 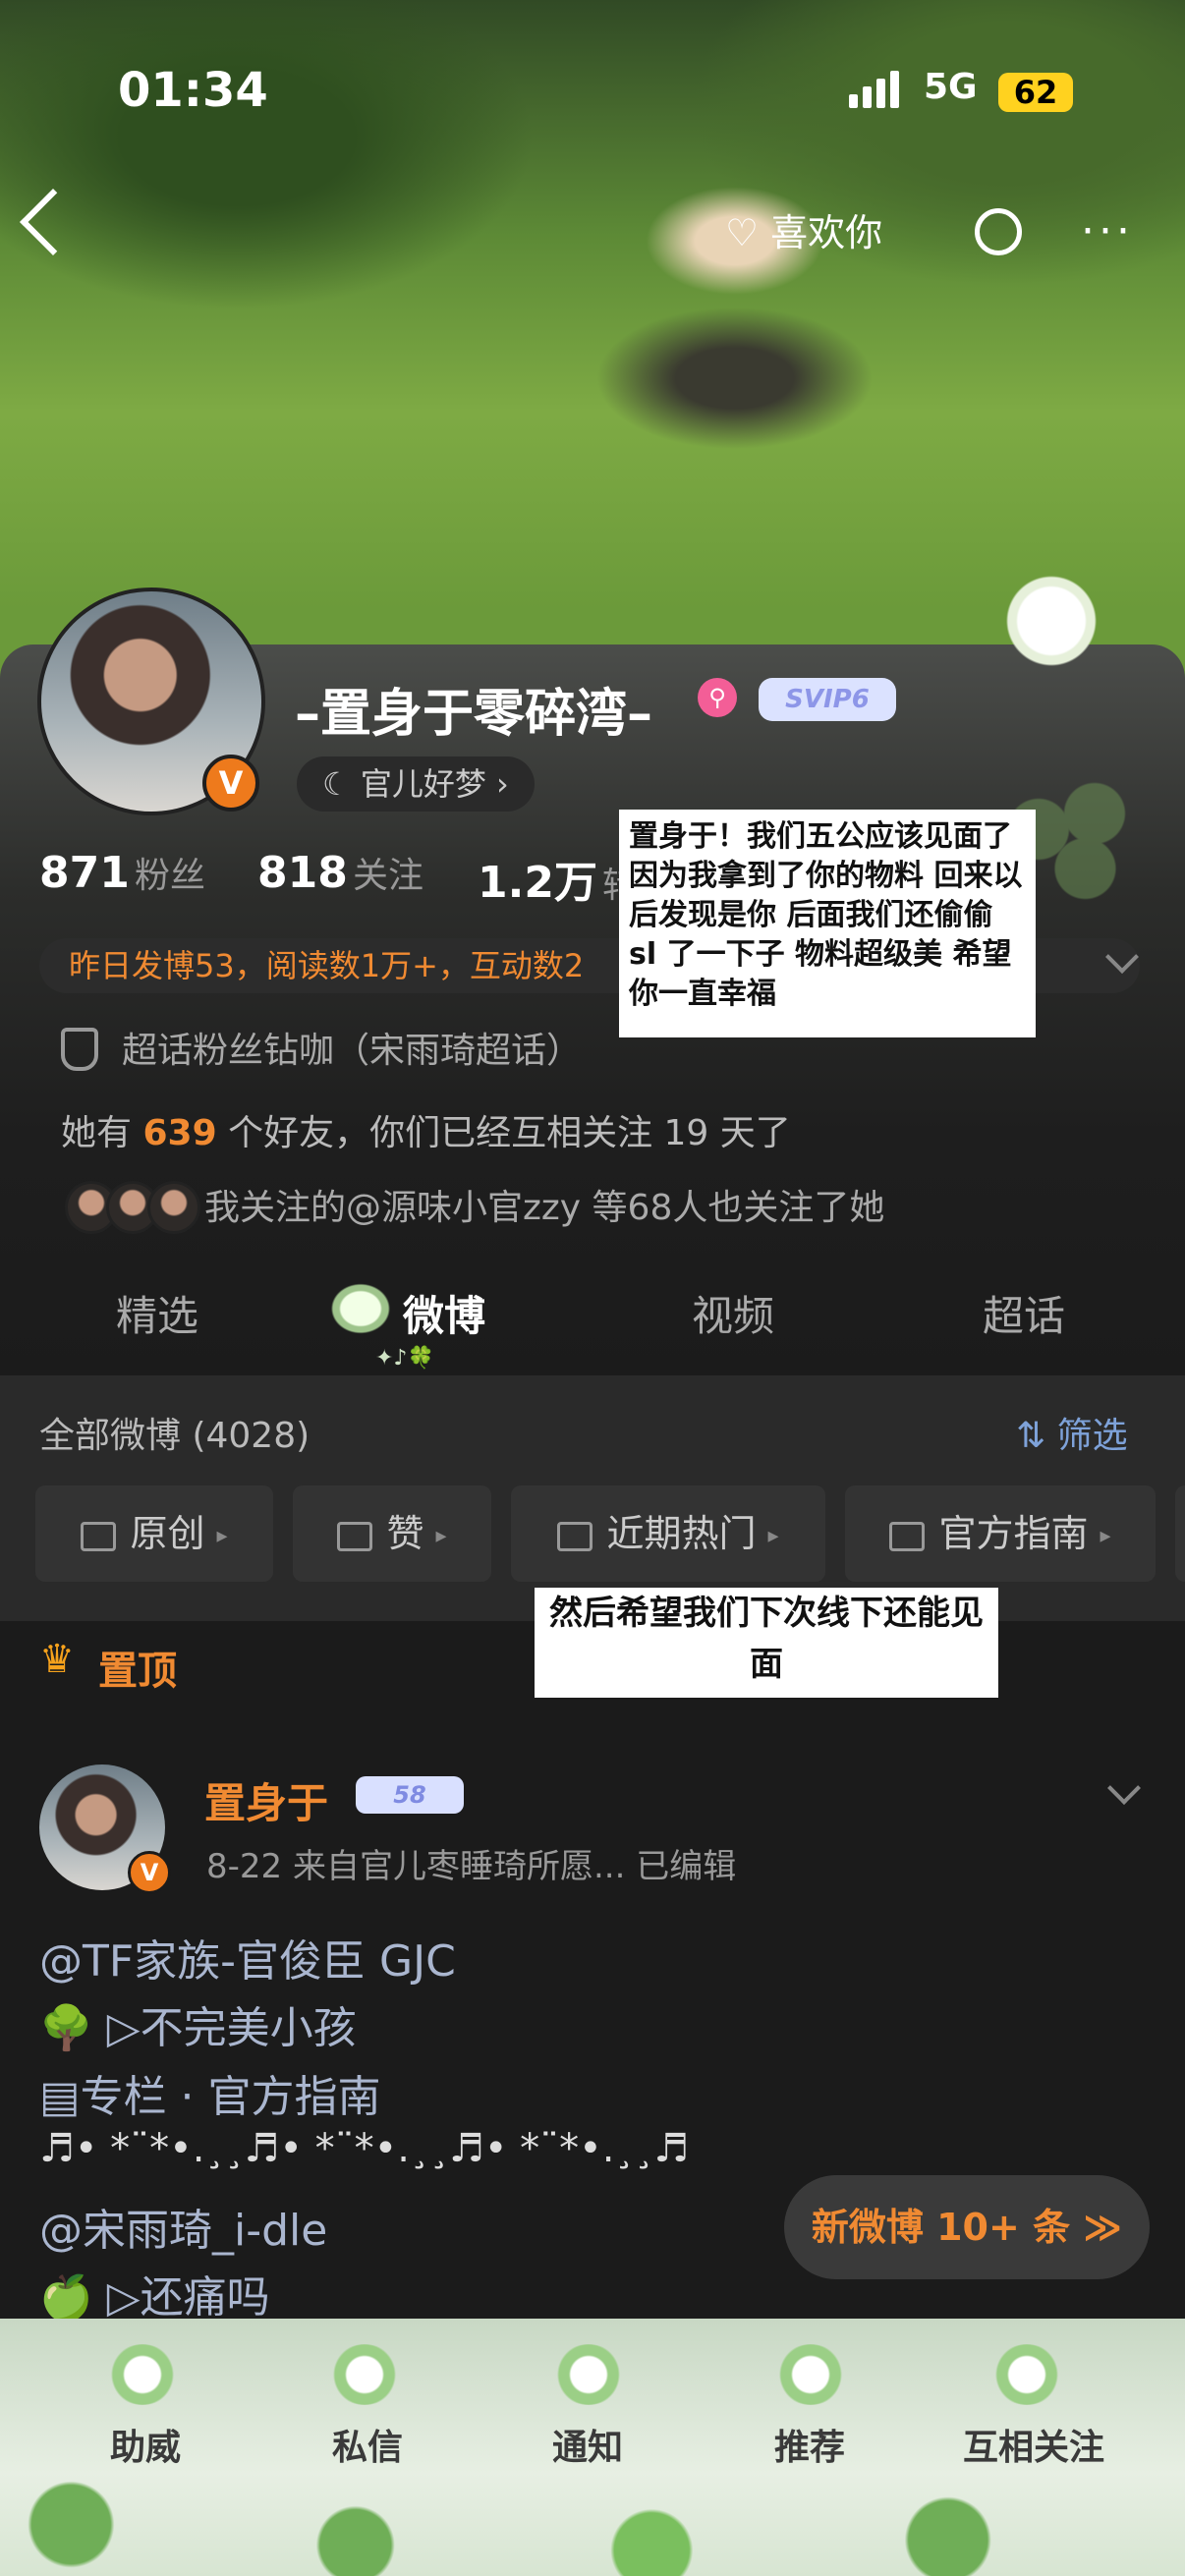 What do you see at coordinates (183, 2226) in the screenshot?
I see `post-mention-link: @宋雨琦_i-dle` at bounding box center [183, 2226].